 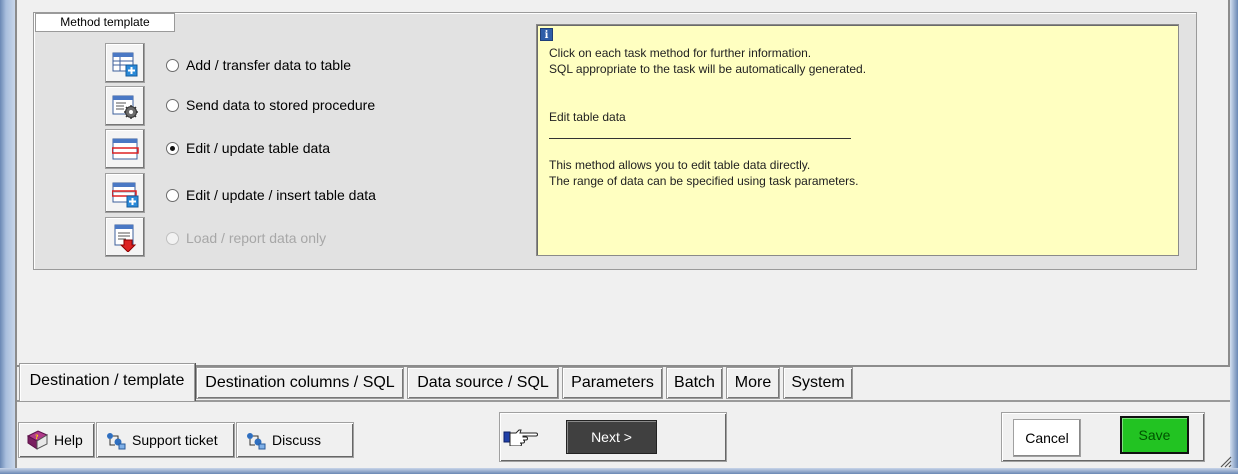 What do you see at coordinates (611, 437) in the screenshot?
I see `next-button: Next >` at bounding box center [611, 437].